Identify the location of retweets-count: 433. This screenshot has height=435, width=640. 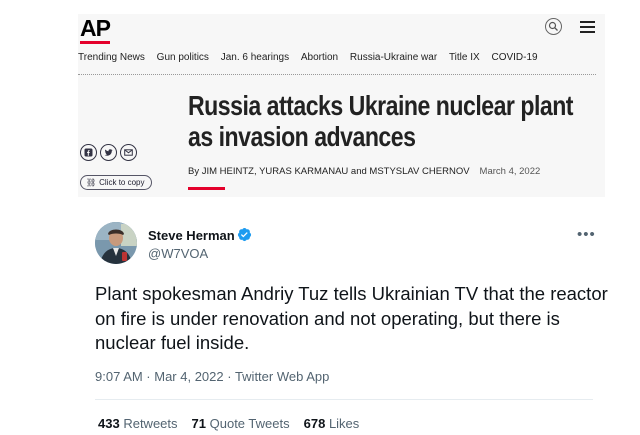
(109, 423).